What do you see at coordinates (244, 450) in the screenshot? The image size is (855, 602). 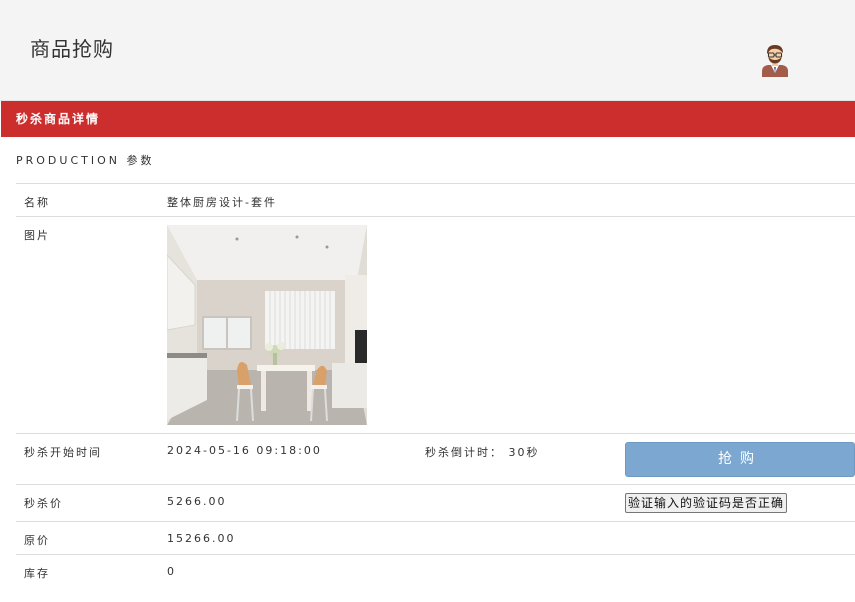 I see `start-time-value: 2024-05-16 09:18:00` at bounding box center [244, 450].